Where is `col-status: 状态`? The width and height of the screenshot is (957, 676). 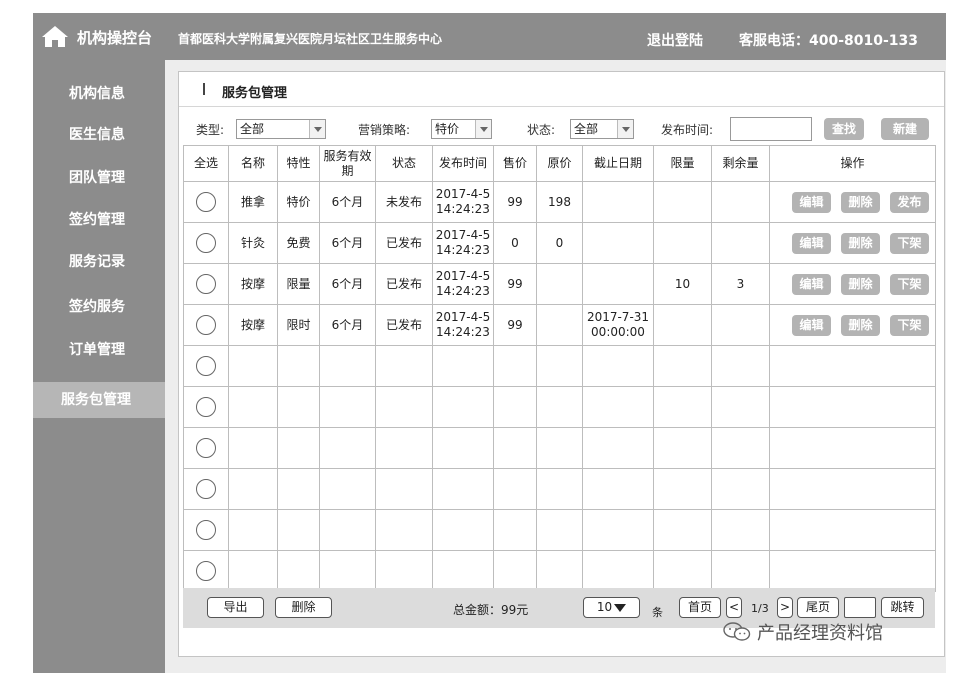
col-status: 状态 is located at coordinates (404, 163).